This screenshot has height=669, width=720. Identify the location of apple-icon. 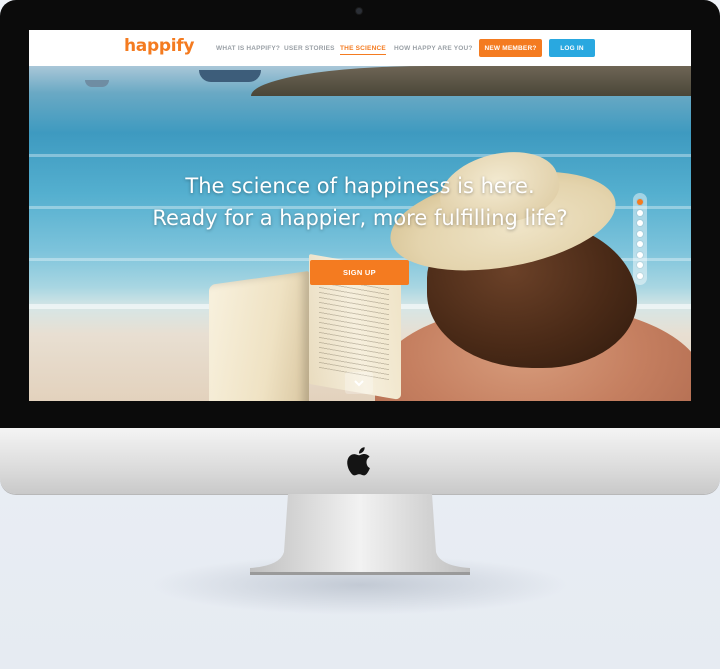
(358, 461).